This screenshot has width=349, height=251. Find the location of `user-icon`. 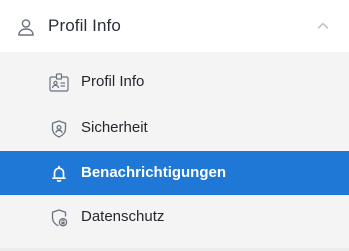

user-icon is located at coordinates (26, 27).